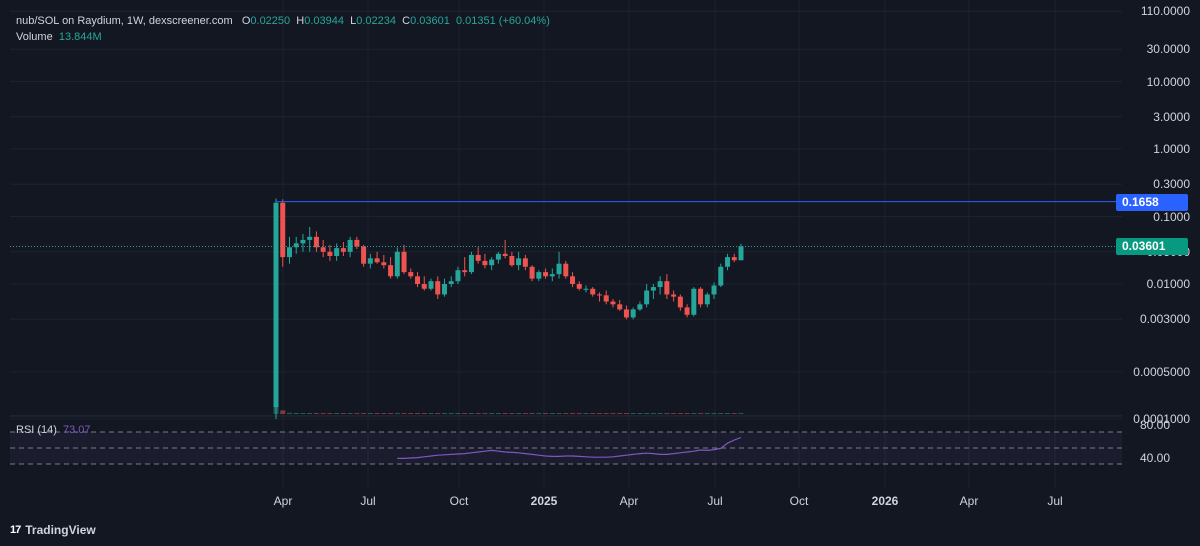 The width and height of the screenshot is (1200, 546). What do you see at coordinates (76, 430) in the screenshot?
I see `rsi-value: 73.07` at bounding box center [76, 430].